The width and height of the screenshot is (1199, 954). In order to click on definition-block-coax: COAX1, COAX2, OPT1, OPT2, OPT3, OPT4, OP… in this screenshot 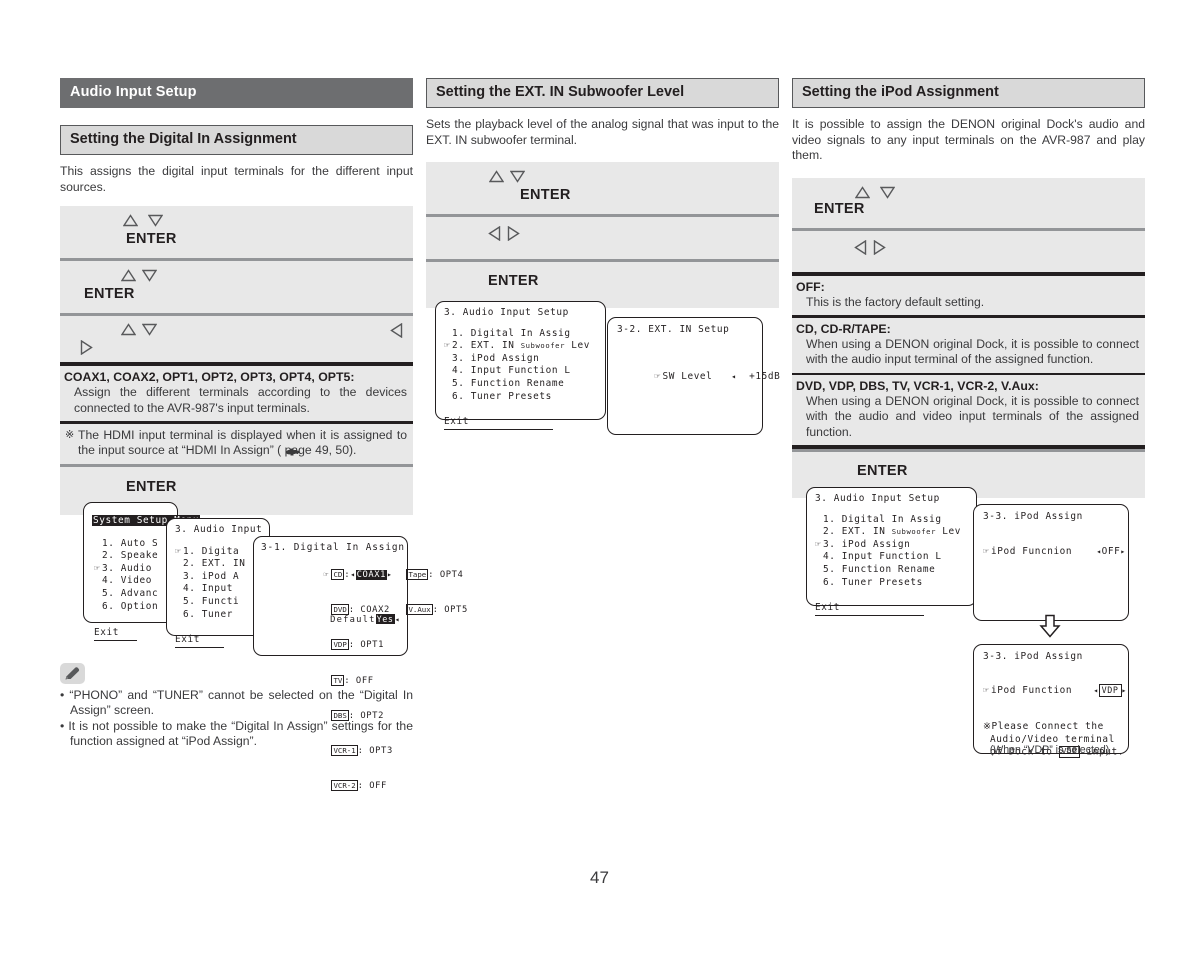, I will do `click(236, 393)`.